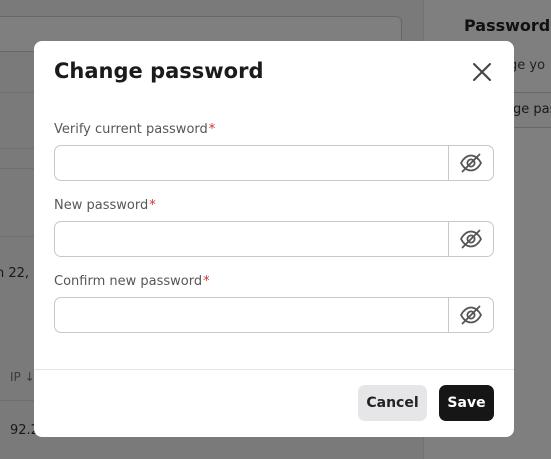 The image size is (551, 459). What do you see at coordinates (251, 163) in the screenshot?
I see `current-password-input` at bounding box center [251, 163].